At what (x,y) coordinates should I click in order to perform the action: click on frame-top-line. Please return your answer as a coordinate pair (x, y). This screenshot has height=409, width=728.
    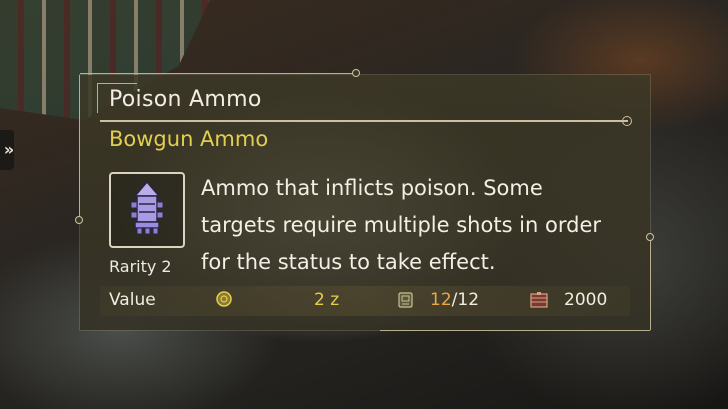
    Looking at the image, I should click on (220, 73).